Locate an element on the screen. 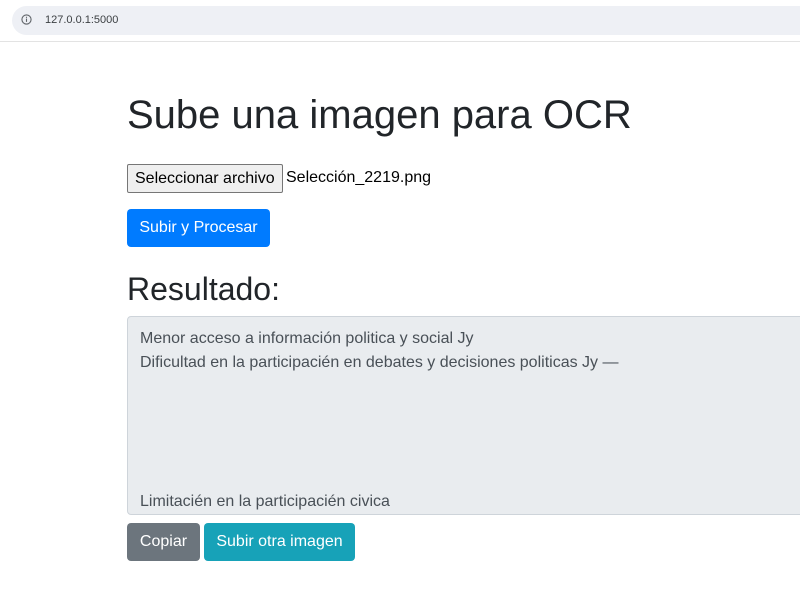 The image size is (800, 600). url-text: 127.0.0.1:5000 is located at coordinates (82, 20).